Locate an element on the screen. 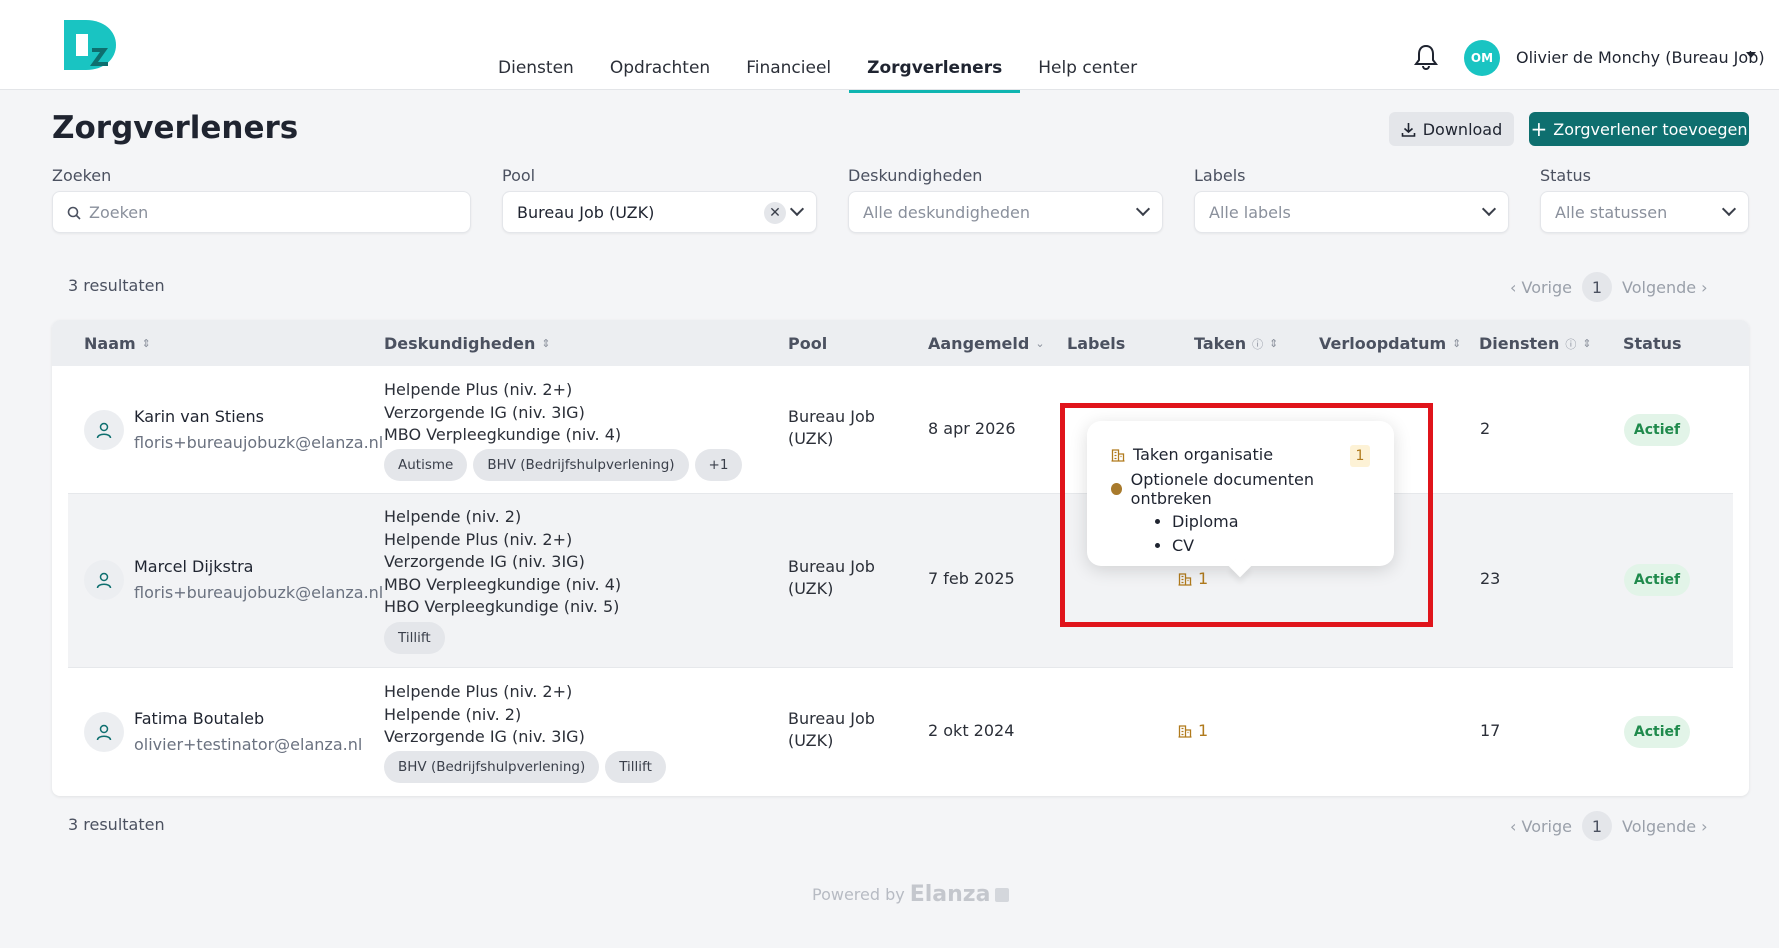 The height and width of the screenshot is (948, 1779). search-placeholder: Zoeken is located at coordinates (119, 212).